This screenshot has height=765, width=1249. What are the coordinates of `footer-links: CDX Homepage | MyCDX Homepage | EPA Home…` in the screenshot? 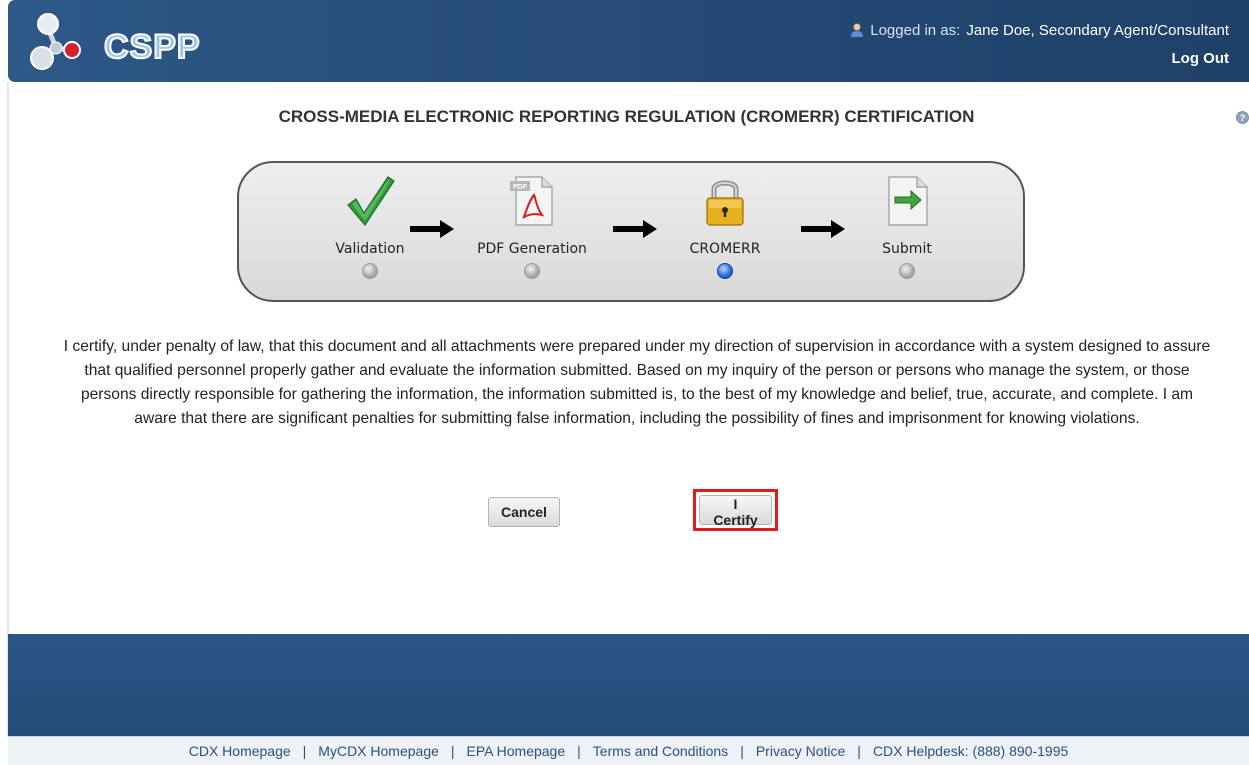 It's located at (628, 750).